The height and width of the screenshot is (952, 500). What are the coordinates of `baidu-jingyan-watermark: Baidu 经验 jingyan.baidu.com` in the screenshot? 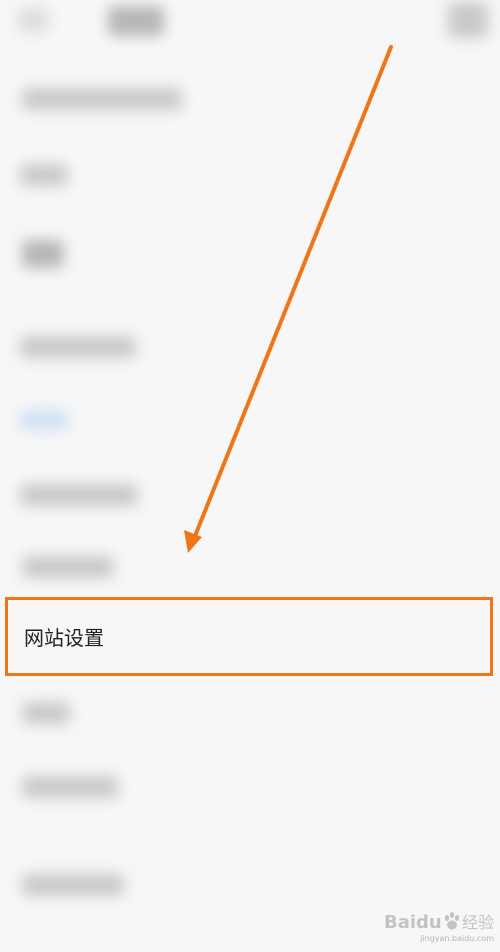 It's located at (439, 926).